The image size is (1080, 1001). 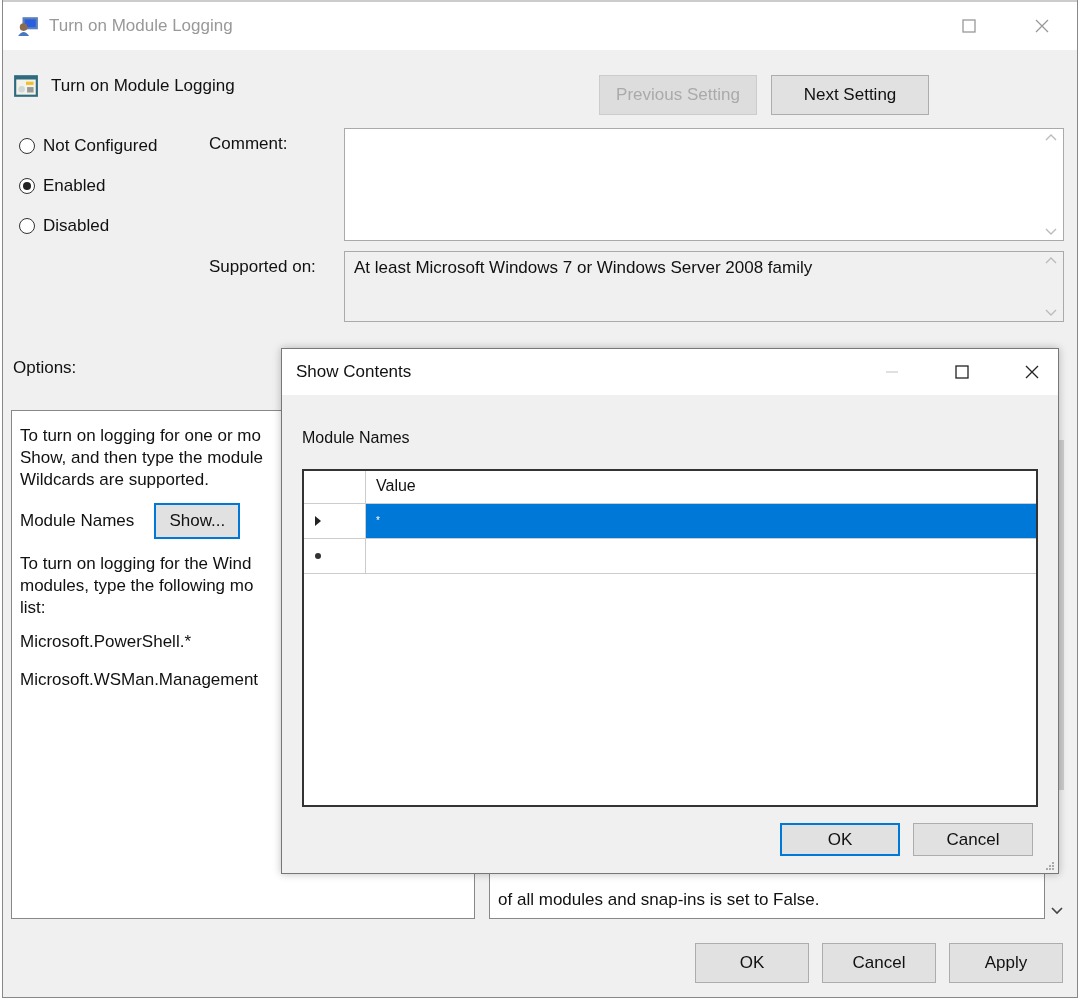 I want to click on cell-text: *, so click(x=378, y=520).